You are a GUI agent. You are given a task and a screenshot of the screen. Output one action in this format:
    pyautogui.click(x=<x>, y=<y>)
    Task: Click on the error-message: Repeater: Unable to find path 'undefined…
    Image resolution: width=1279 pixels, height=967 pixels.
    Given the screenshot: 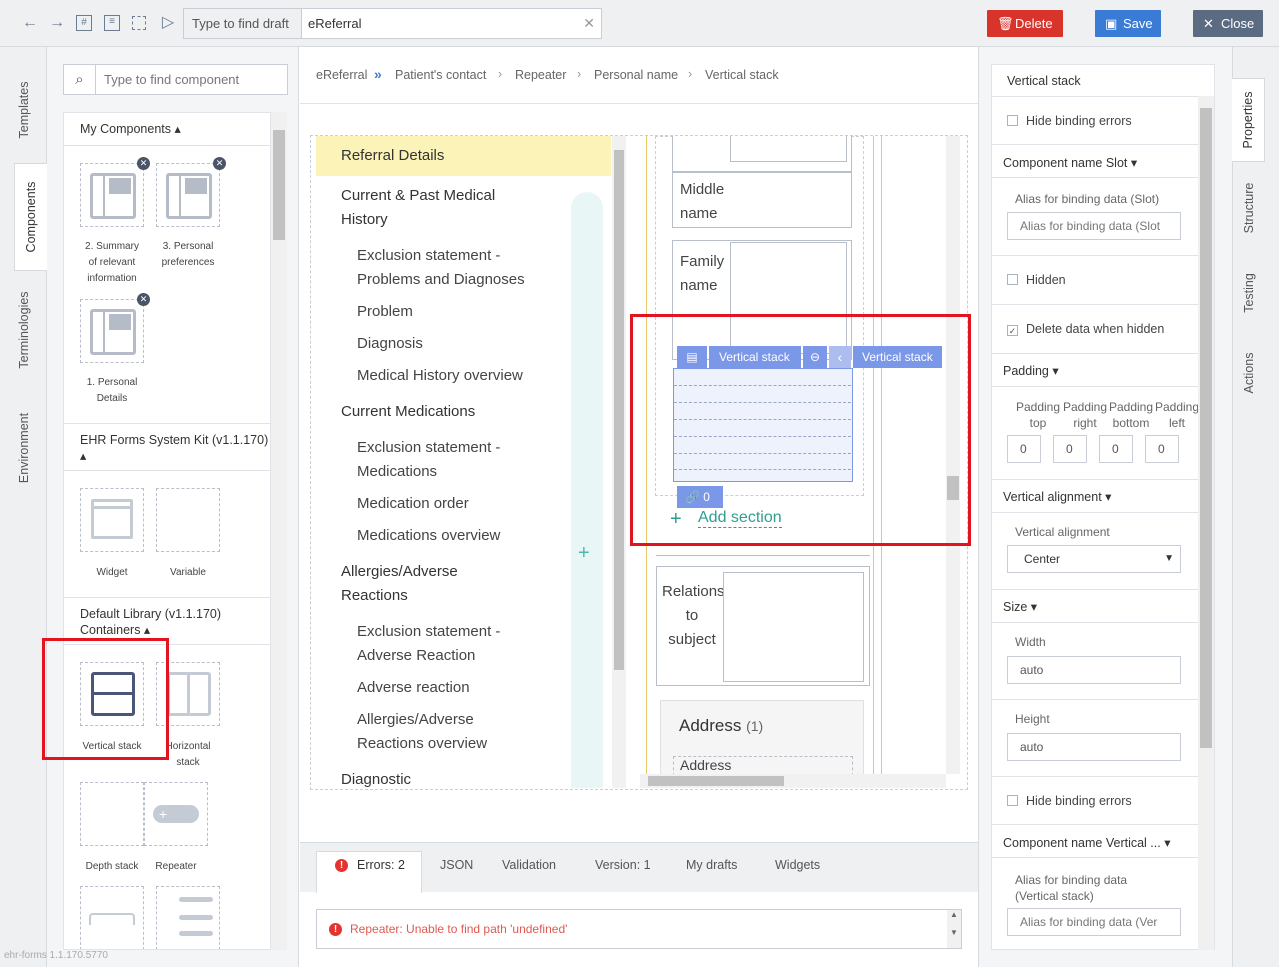 What is the action you would take?
    pyautogui.click(x=458, y=929)
    